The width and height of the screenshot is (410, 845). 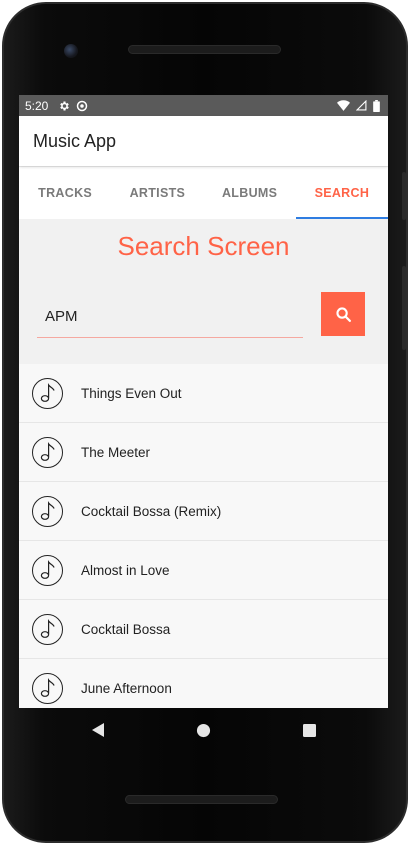 I want to click on search-screen-title: Search Screen, so click(x=203, y=246).